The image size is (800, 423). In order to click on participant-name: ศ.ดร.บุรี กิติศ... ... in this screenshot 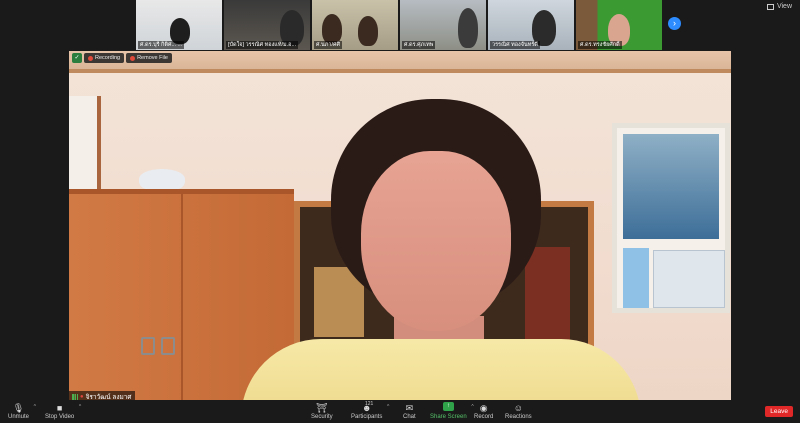, I will do `click(161, 45)`.